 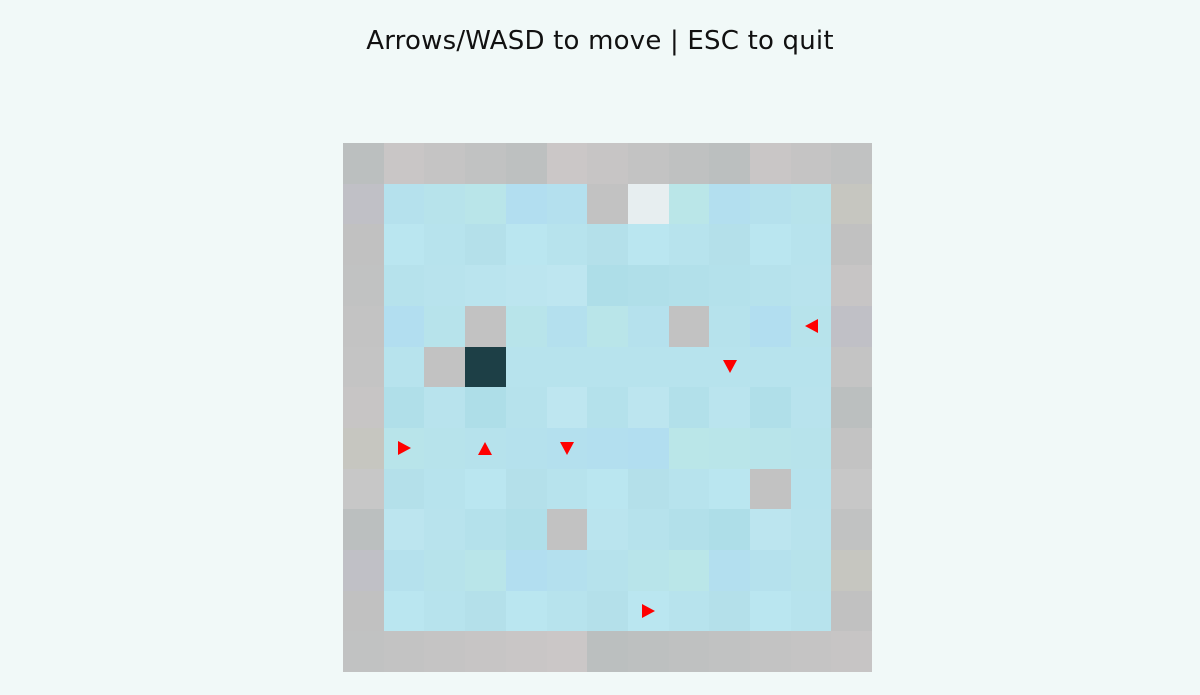 What do you see at coordinates (600, 41) in the screenshot?
I see `instructions-text: Arrows/WASD to move | ESC to quit` at bounding box center [600, 41].